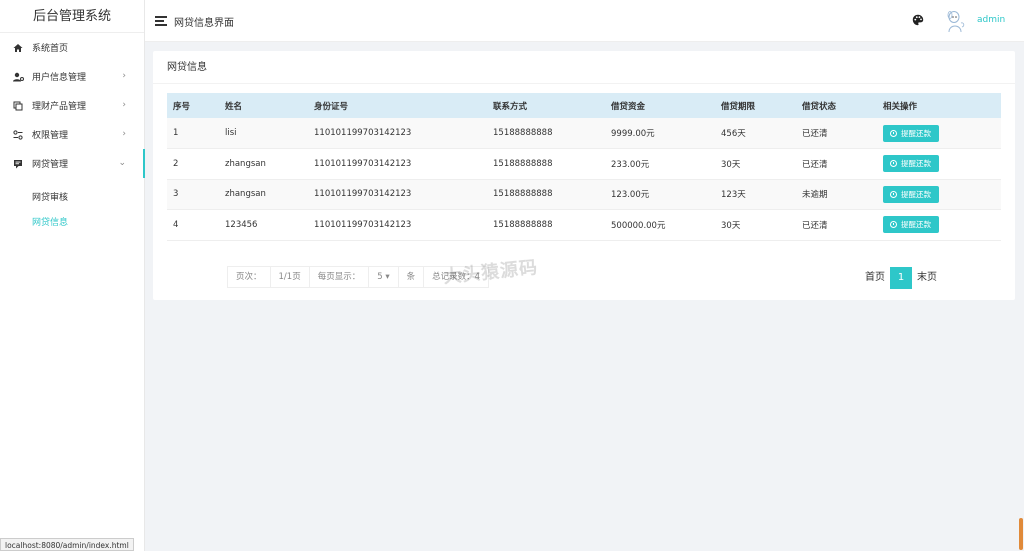  I want to click on column-header: 身份证号, so click(397, 105).